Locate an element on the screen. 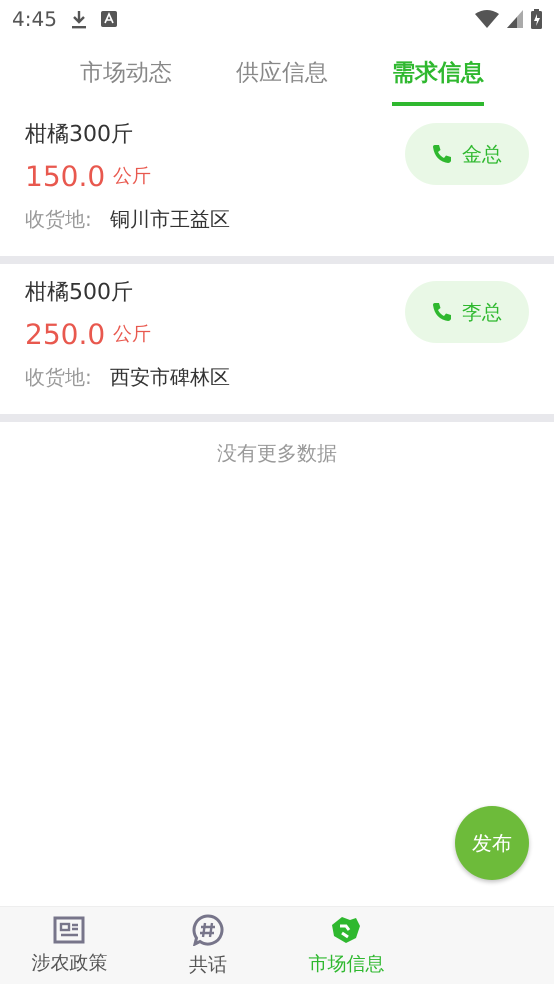 Image resolution: width=554 pixels, height=984 pixels. hashtag-chat-icon is located at coordinates (208, 930).